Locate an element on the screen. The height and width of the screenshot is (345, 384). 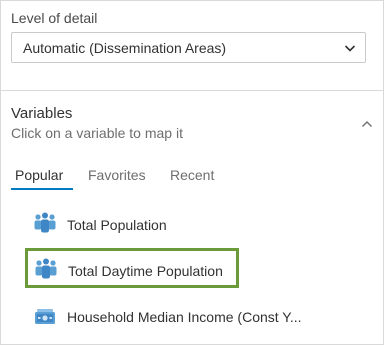
tab-favorites: Favorites is located at coordinates (117, 175).